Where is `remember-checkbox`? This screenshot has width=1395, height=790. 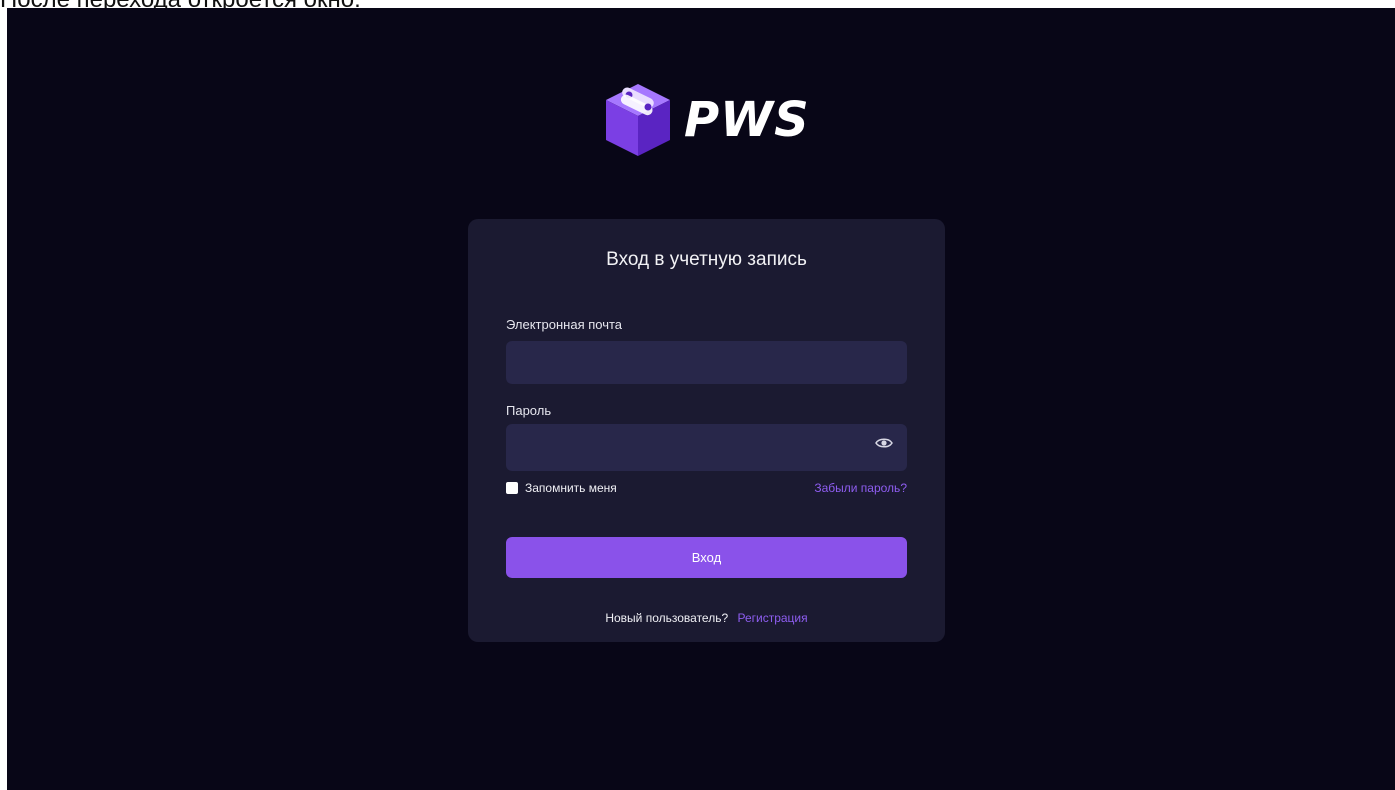 remember-checkbox is located at coordinates (512, 488).